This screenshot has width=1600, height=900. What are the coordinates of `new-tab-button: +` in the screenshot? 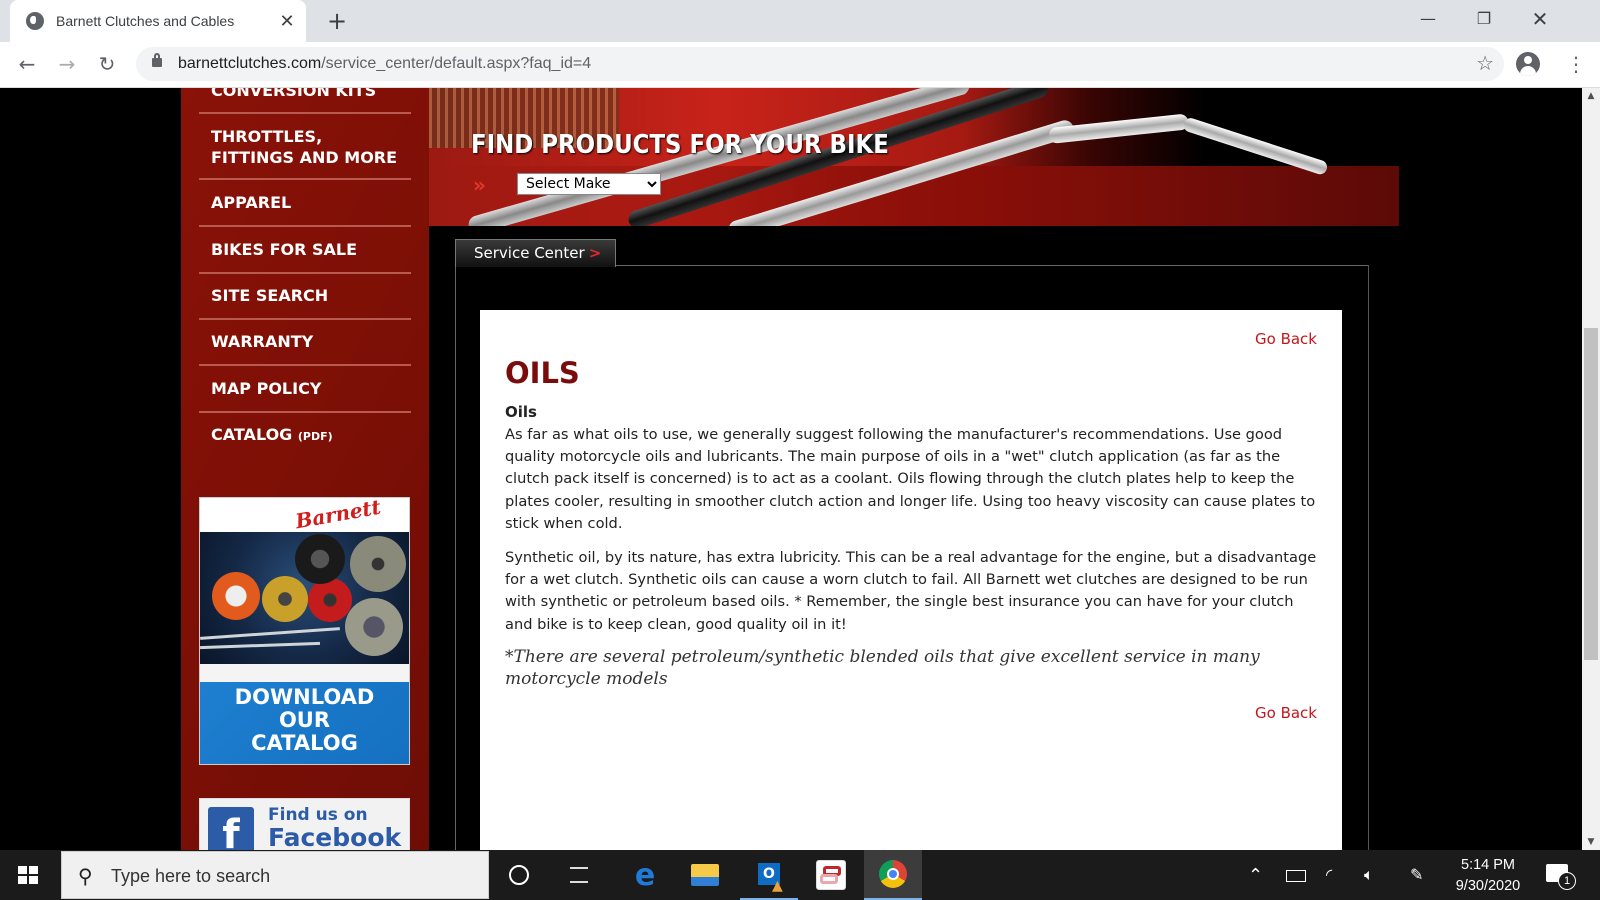 It's located at (337, 21).